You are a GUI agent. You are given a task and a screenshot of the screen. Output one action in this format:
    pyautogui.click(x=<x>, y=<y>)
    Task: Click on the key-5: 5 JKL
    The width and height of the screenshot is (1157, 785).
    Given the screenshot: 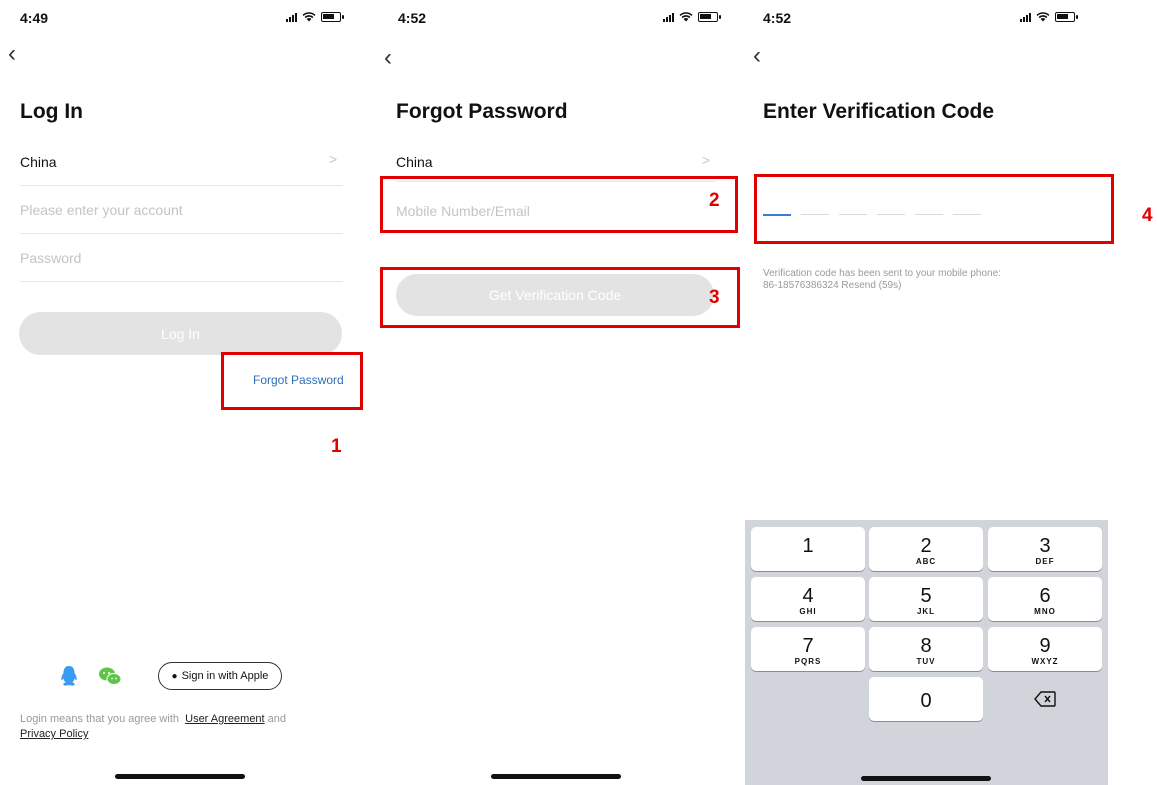 What is the action you would take?
    pyautogui.click(x=926, y=599)
    